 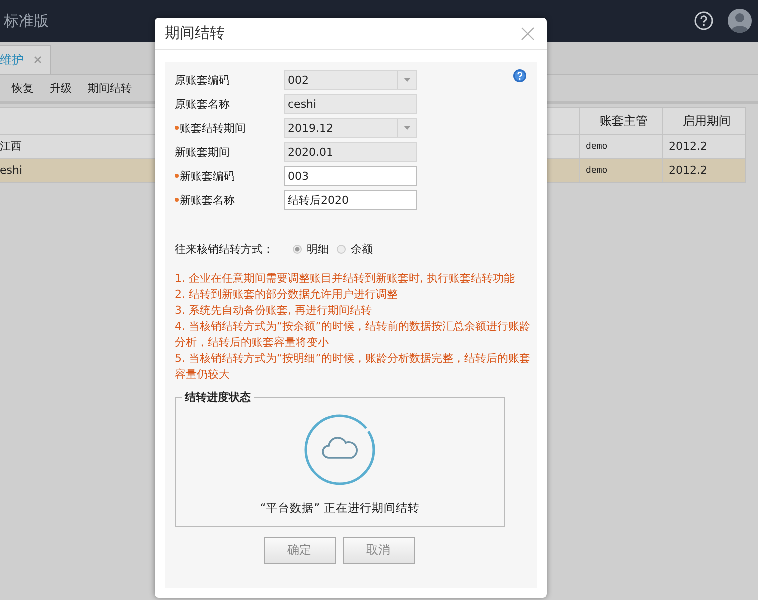 I want to click on table-cell: eshi, so click(x=11, y=170).